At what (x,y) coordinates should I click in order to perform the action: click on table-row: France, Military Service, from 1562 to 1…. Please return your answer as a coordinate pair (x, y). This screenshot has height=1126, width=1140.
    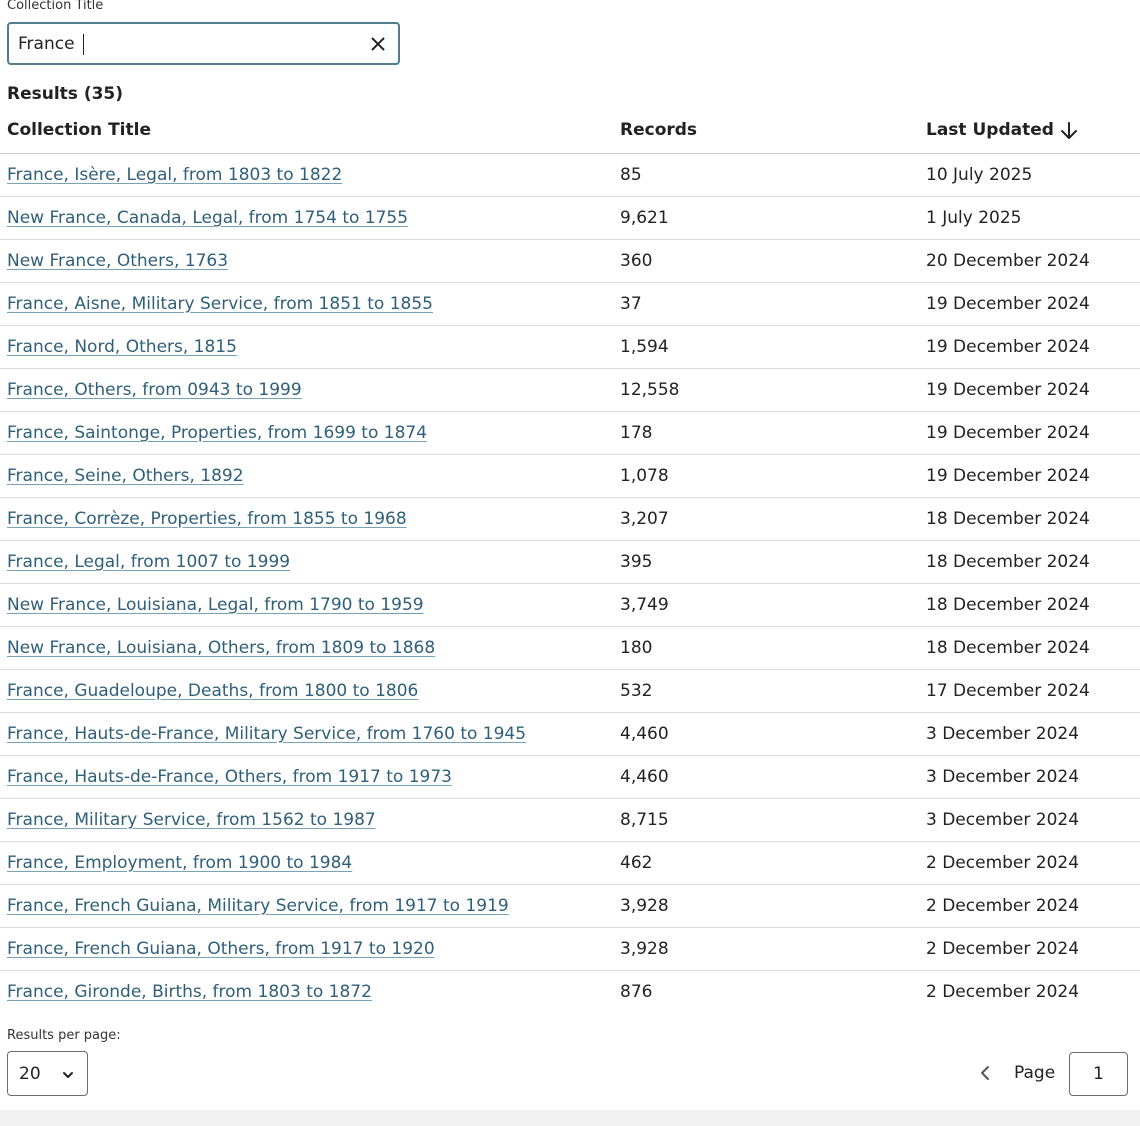
    Looking at the image, I should click on (570, 820).